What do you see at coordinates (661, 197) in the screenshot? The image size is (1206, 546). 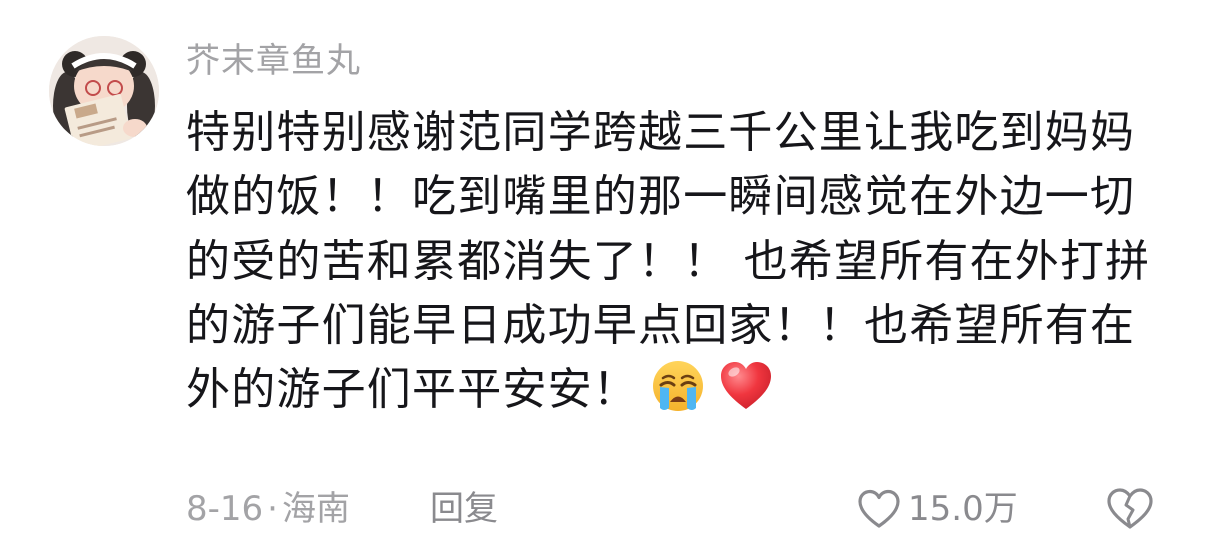 I see `comment-text-line: 做的饭！！吃到嘴里的那一瞬间感觉在外边一切` at bounding box center [661, 197].